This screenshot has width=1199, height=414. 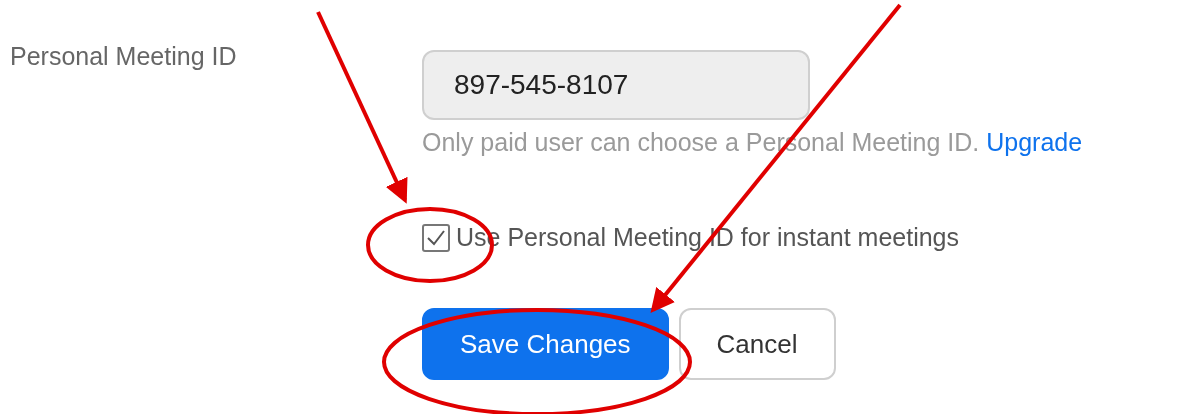 I want to click on cancel-button: Cancel, so click(x=757, y=344).